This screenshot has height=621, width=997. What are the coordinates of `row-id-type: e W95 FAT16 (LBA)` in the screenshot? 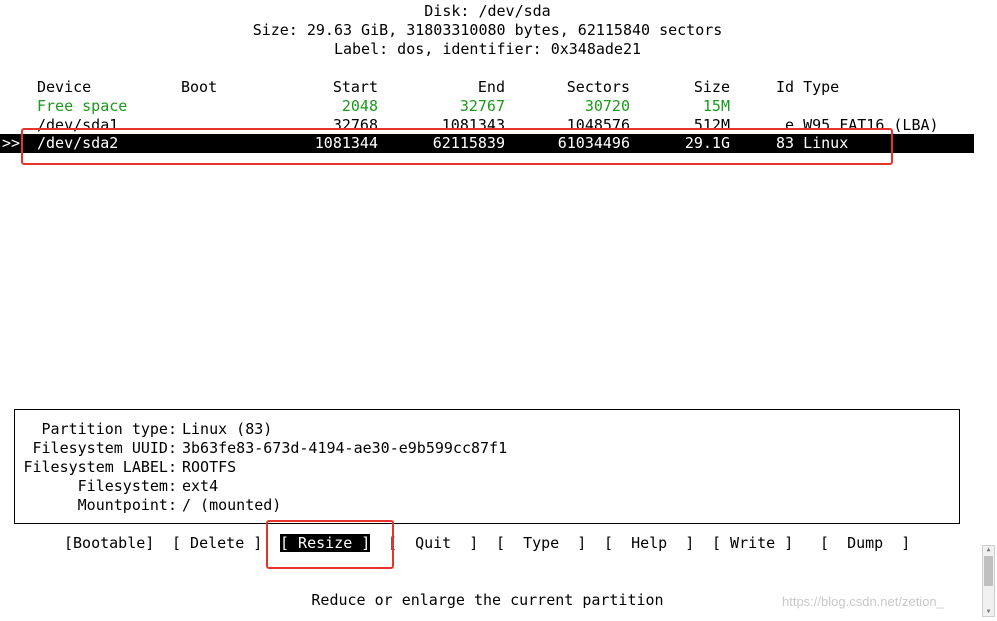 It's located at (857, 125).